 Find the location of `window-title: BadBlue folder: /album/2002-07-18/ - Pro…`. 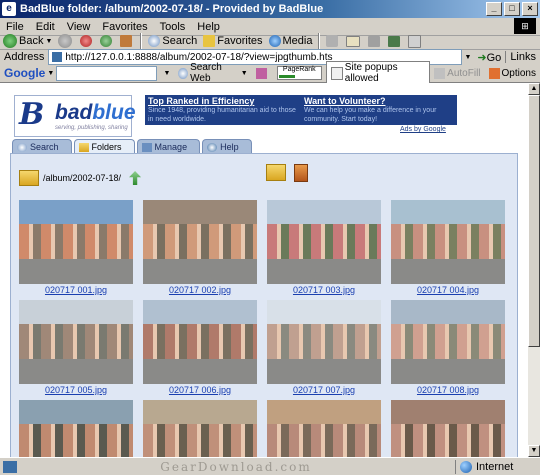

window-title: BadBlue folder: /album/2002-07-18/ - Pro… is located at coordinates (172, 9).